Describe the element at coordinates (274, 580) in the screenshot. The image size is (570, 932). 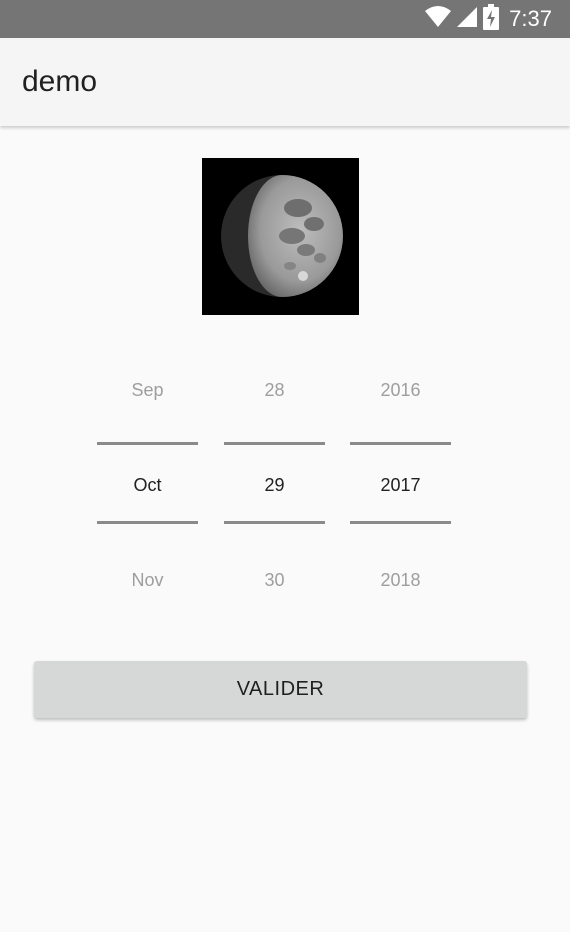
I see `day-next: 30` at that location.